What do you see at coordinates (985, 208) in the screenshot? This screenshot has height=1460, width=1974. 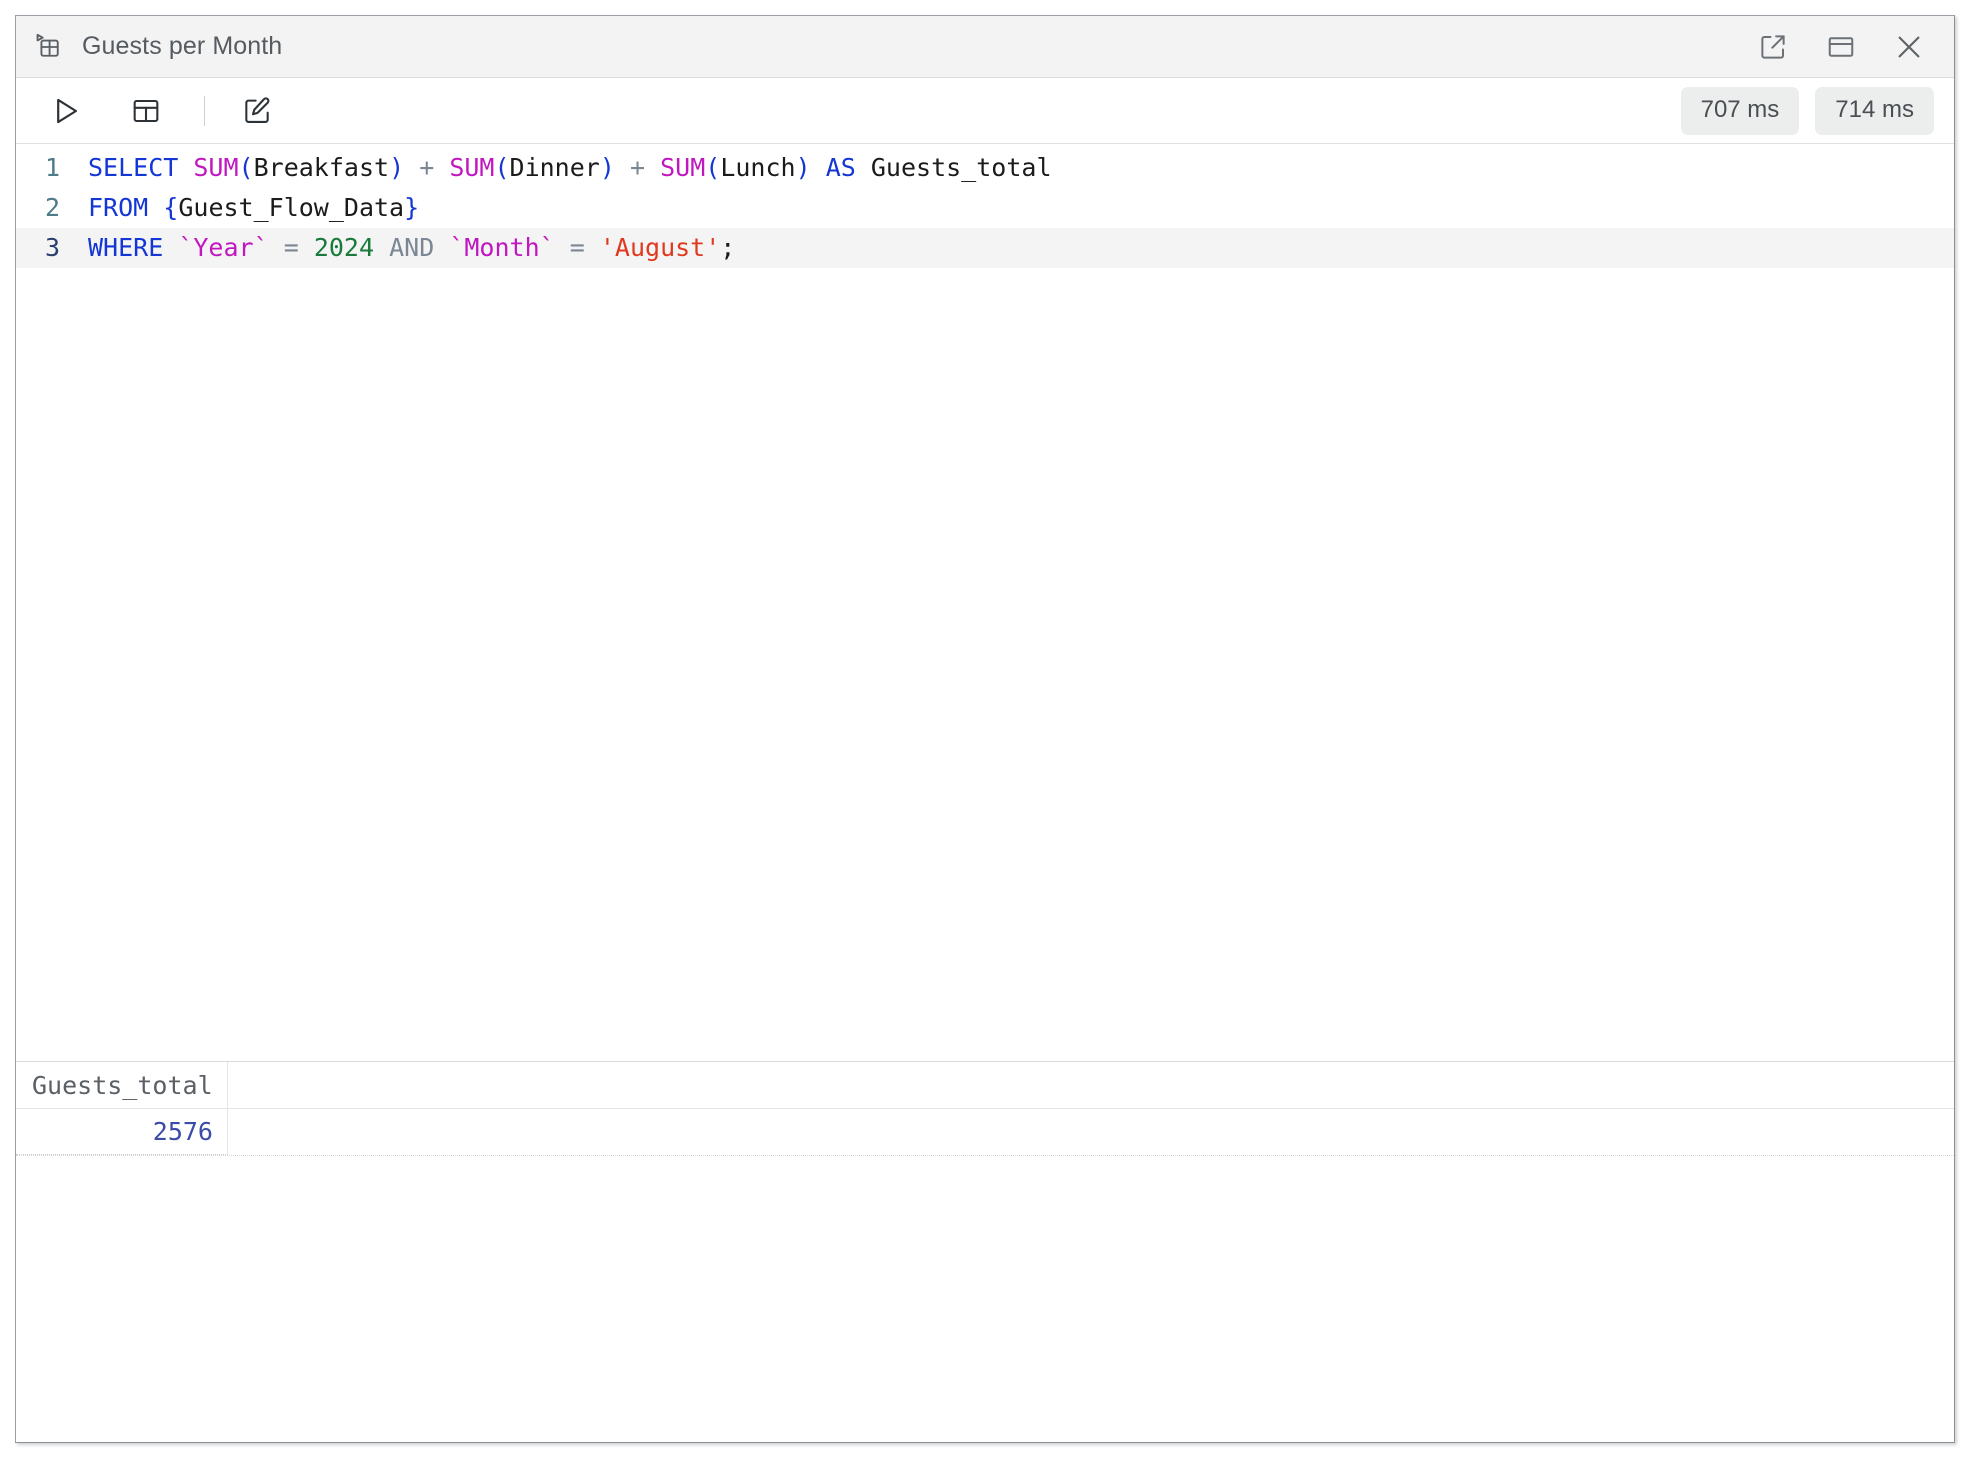 I see `code-line: 2 FROM {Guest_Flow_Data}` at bounding box center [985, 208].